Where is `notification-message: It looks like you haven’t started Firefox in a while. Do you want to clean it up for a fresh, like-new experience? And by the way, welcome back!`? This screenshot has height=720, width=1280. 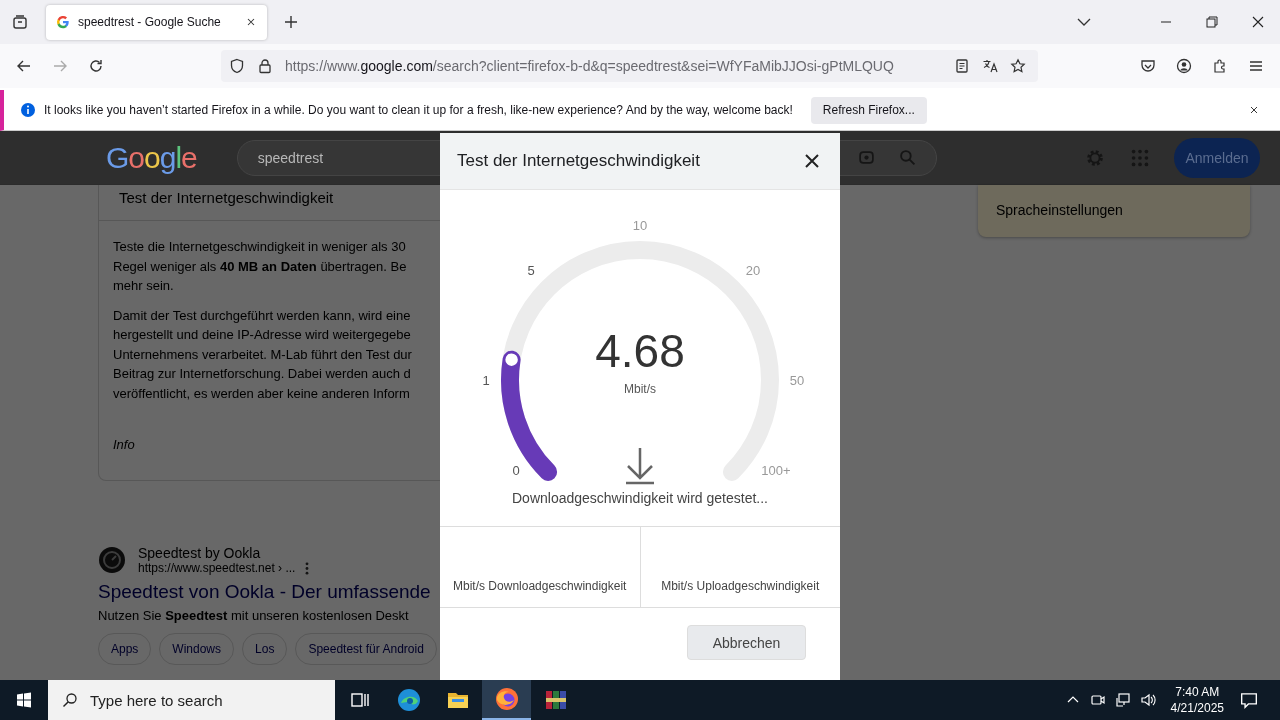 notification-message: It looks like you haven’t started Firefox in a while. Do you want to clean it up for a fresh, like-new experience? And by the way, welcome back! is located at coordinates (418, 110).